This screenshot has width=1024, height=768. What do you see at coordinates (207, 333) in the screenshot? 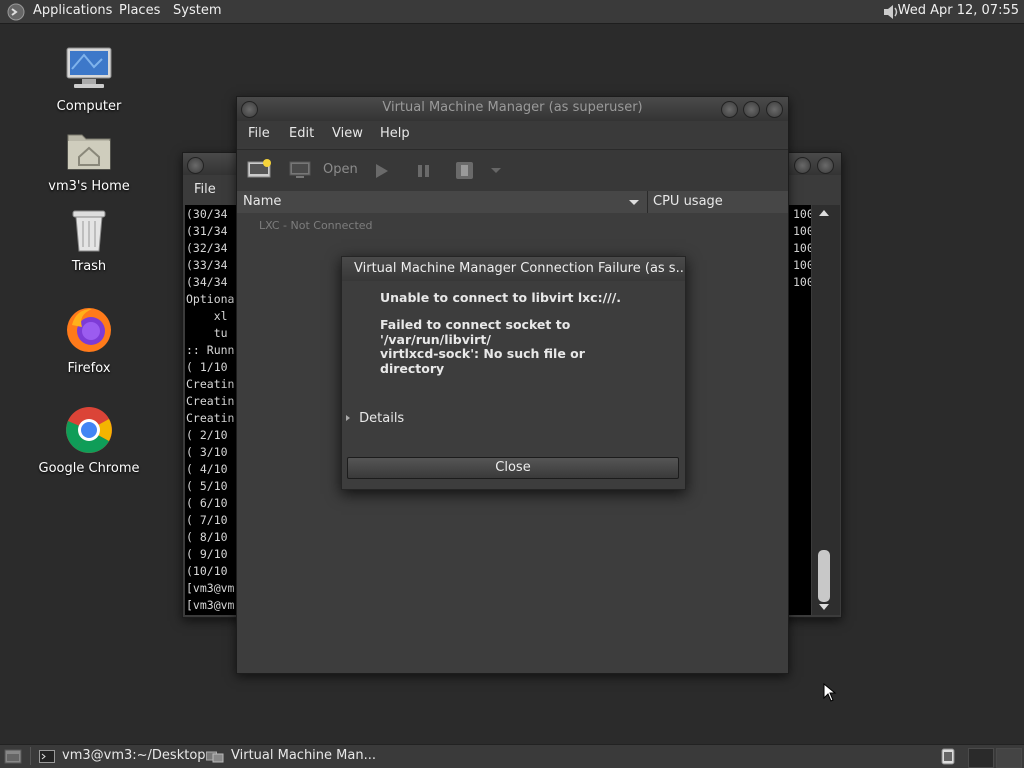
I see `terminal-line: tu` at bounding box center [207, 333].